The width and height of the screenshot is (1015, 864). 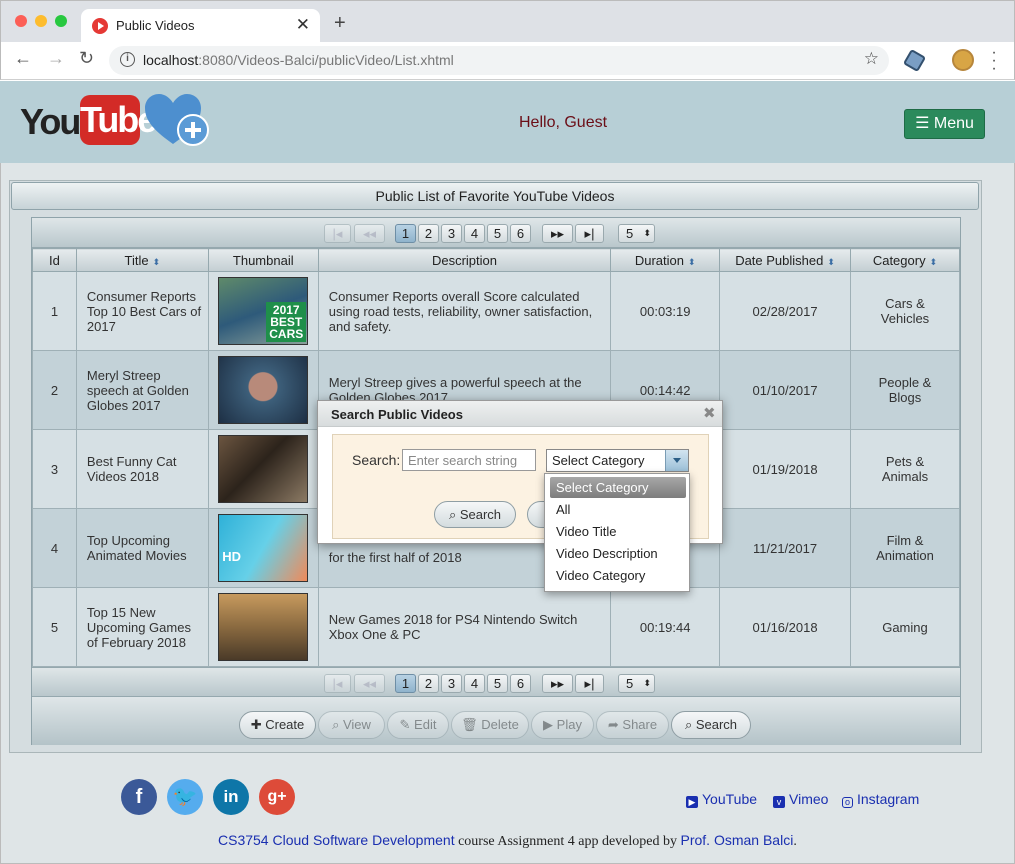 I want to click on cell-thumbnail: 2017 BEST CARS, so click(x=263, y=311).